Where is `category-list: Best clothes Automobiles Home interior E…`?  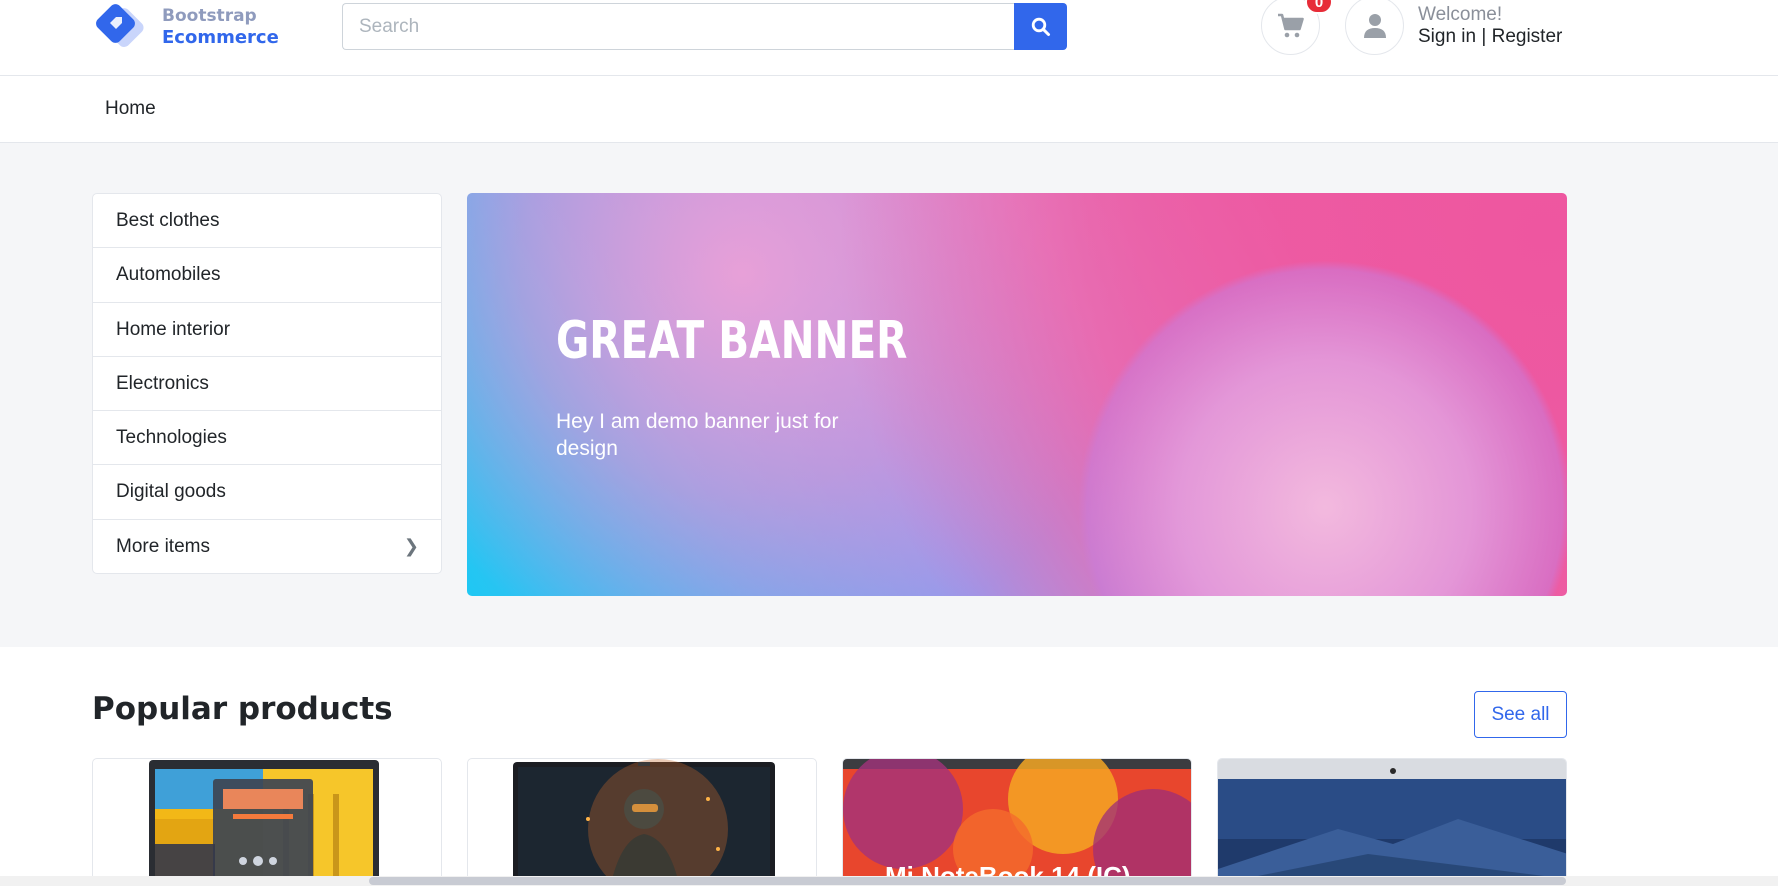
category-list: Best clothes Automobiles Home interior E… is located at coordinates (267, 383).